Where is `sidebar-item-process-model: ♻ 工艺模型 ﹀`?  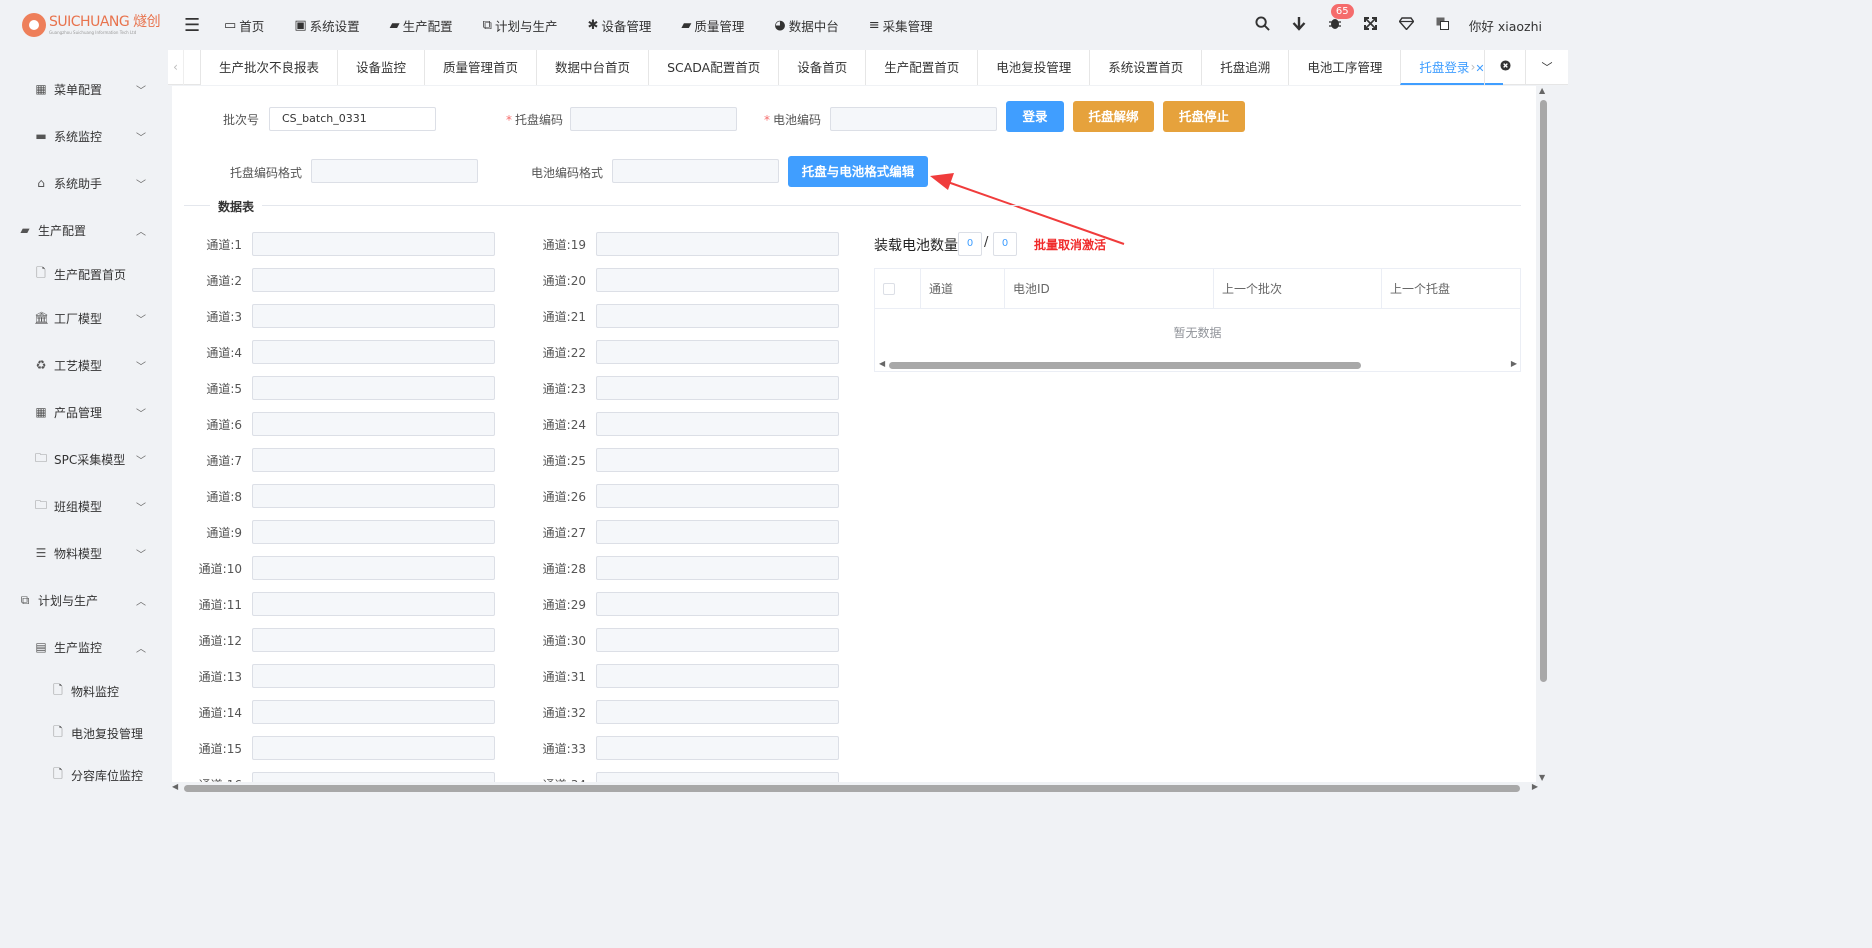 sidebar-item-process-model: ♻ 工艺模型 ﹀ is located at coordinates (84, 365).